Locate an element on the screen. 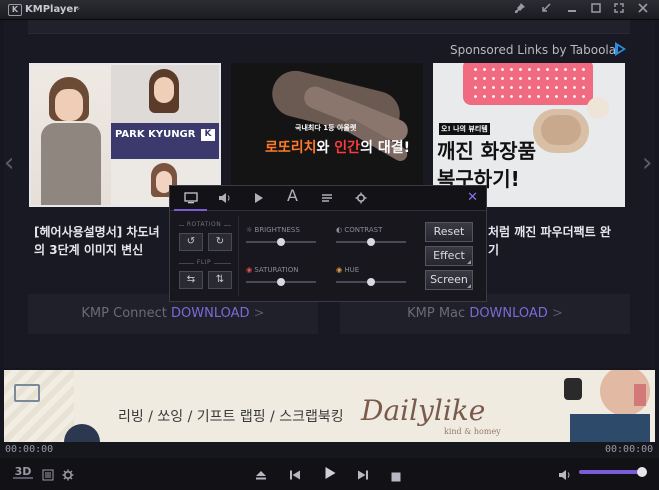 Image resolution: width=659 pixels, height=490 pixels. card-1-overlay-tag: K is located at coordinates (208, 135).